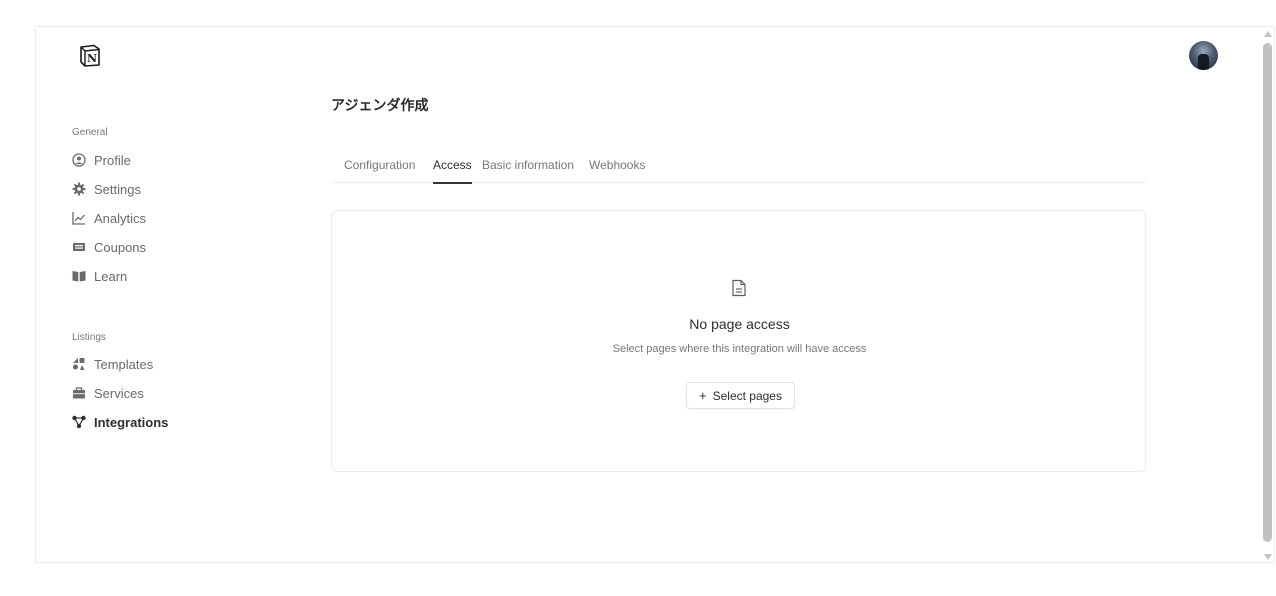  Describe the element at coordinates (747, 395) in the screenshot. I see `select-pages-label: Select pages` at that location.